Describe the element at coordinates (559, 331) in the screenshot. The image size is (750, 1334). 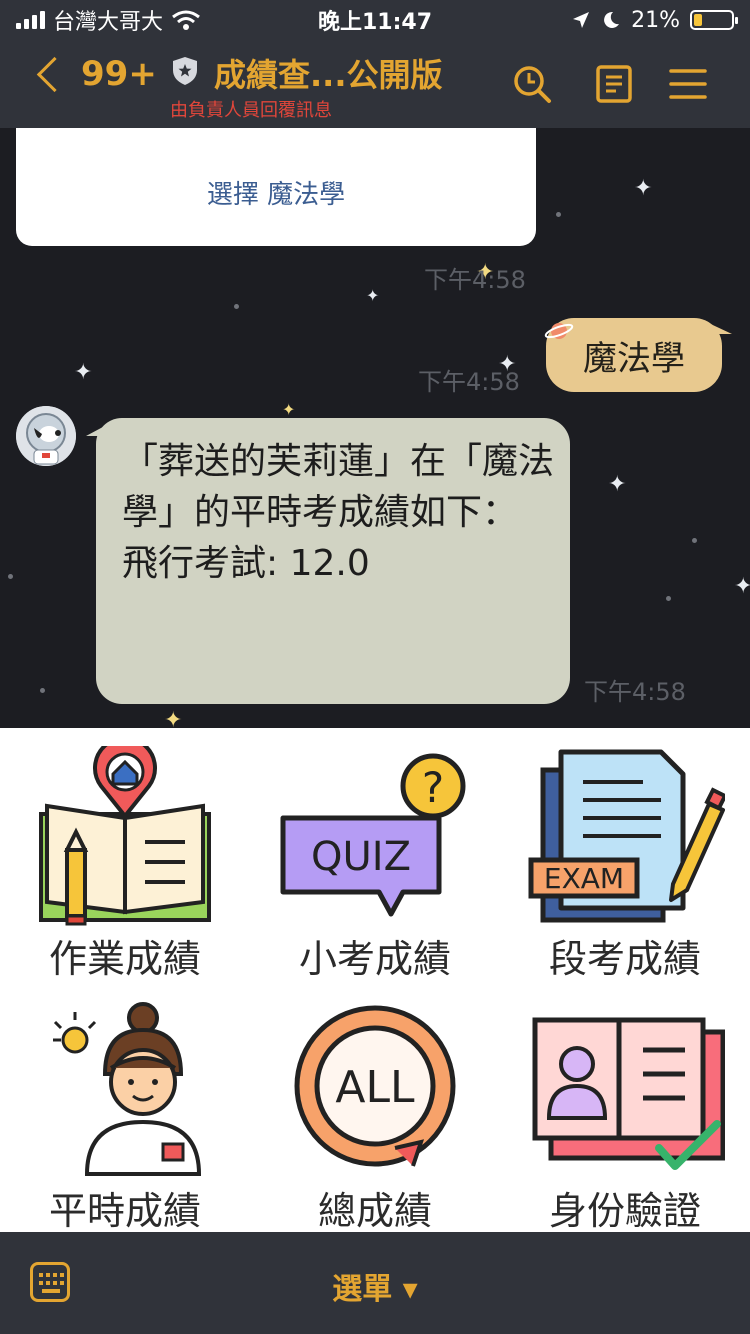
I see `planet-sticker-icon` at that location.